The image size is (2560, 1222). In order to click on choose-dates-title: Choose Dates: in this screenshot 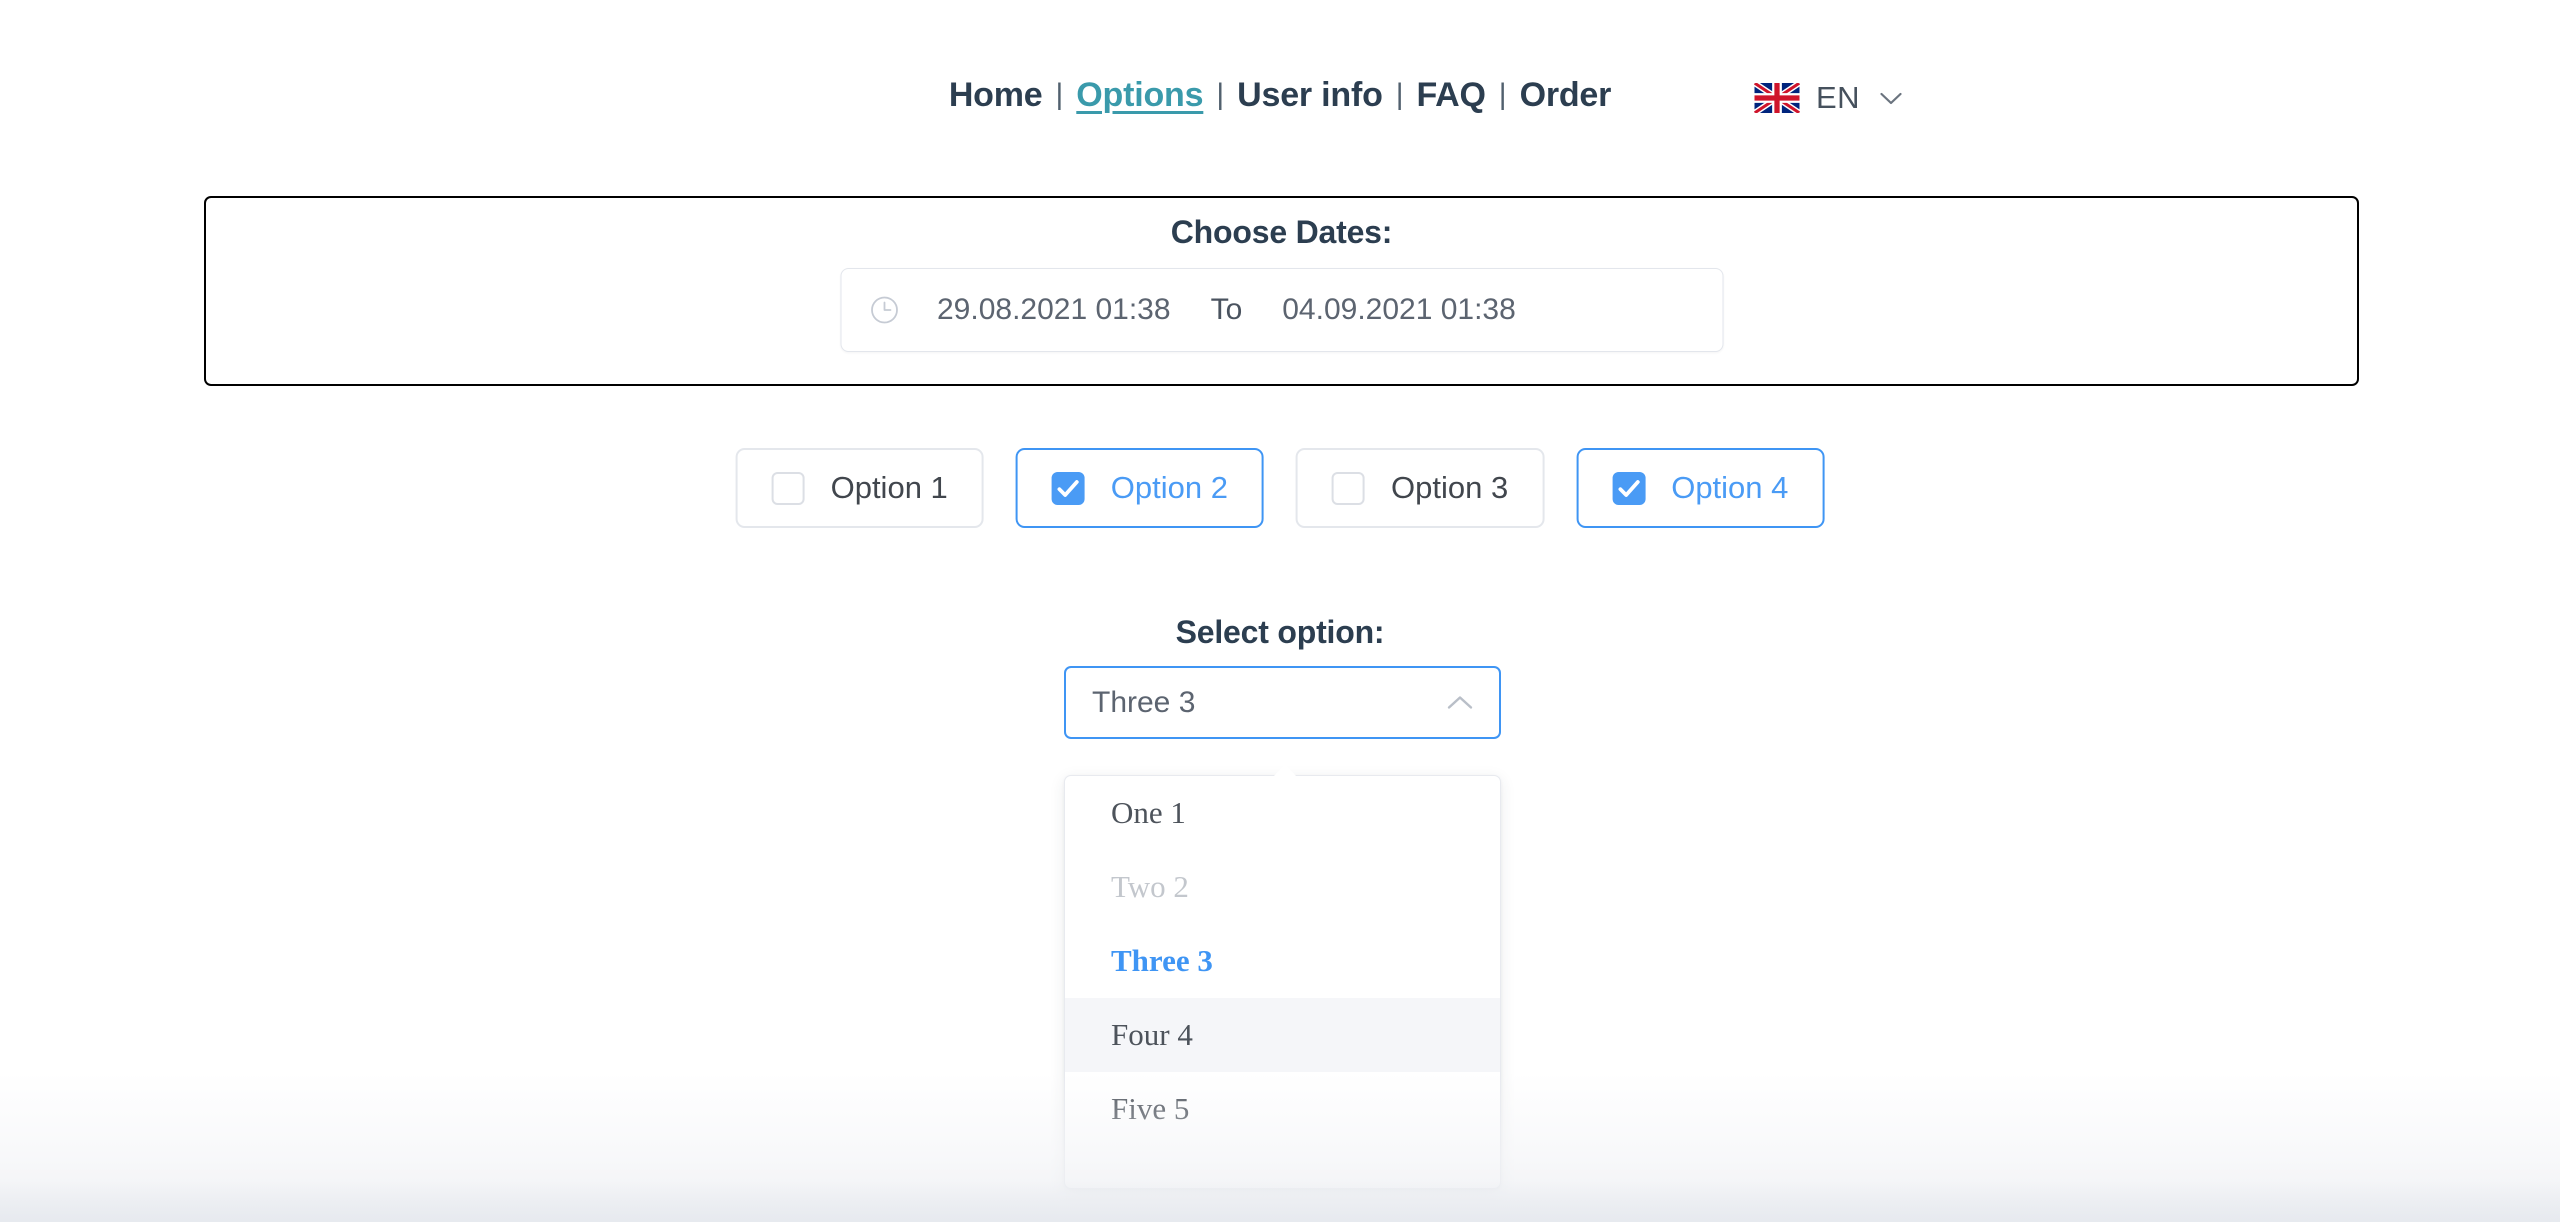, I will do `click(1281, 232)`.